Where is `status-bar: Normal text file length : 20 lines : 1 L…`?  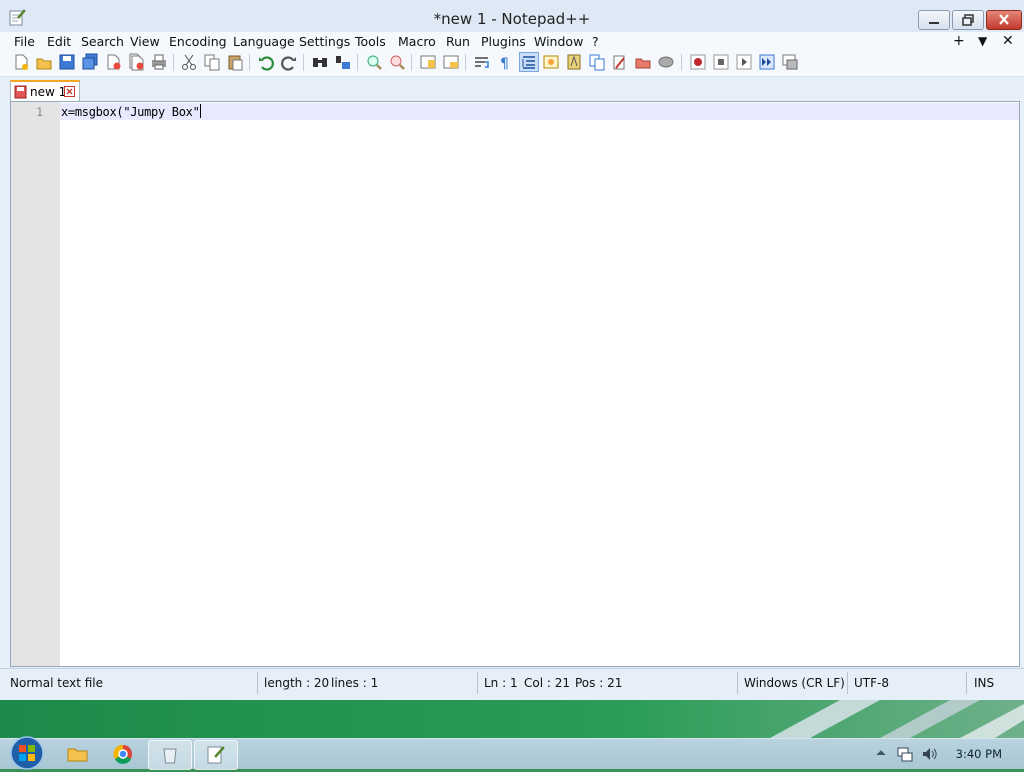 status-bar: Normal text file length : 20 lines : 1 L… is located at coordinates (512, 682).